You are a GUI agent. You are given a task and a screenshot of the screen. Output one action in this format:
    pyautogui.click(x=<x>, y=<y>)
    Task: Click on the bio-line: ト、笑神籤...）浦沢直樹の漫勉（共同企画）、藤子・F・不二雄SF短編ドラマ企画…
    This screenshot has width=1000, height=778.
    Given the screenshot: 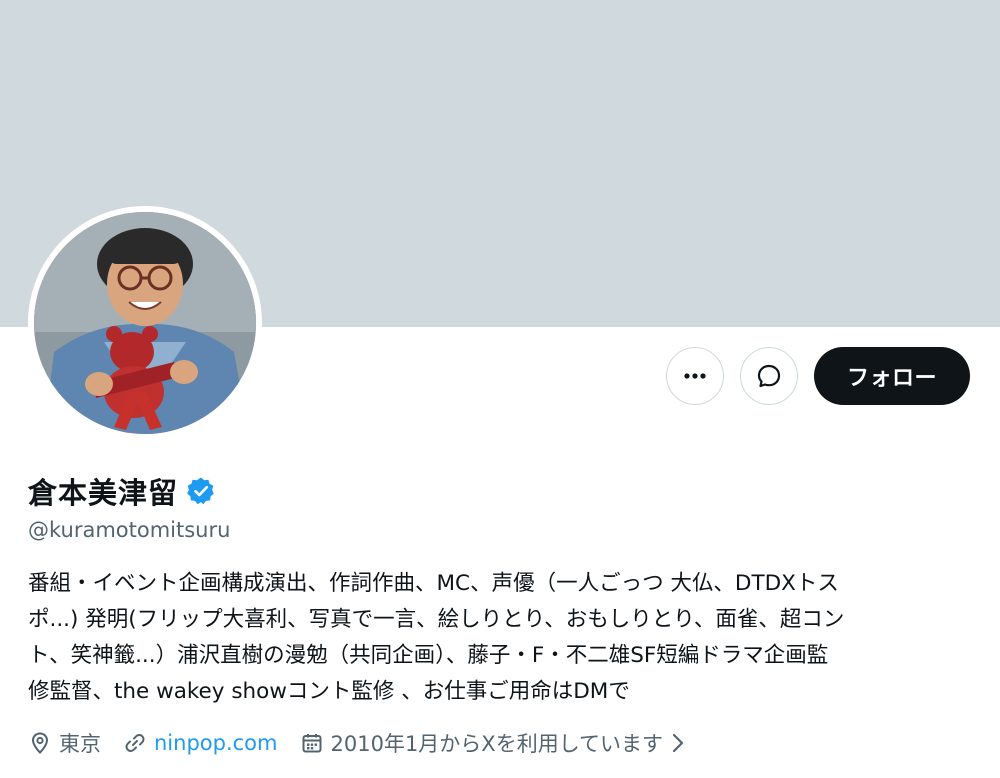 What is the action you would take?
    pyautogui.click(x=428, y=655)
    